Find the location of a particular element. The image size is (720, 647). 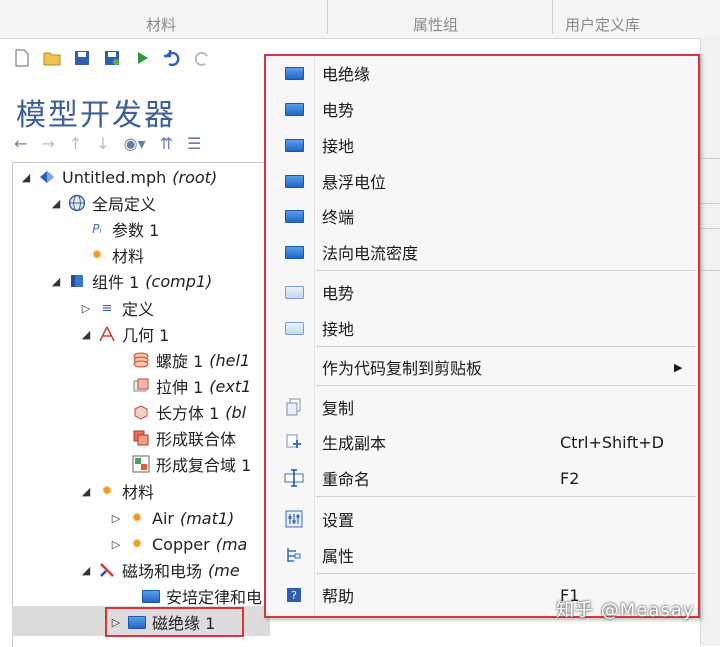

menu-item-electric-insulation: 电绝缘 is located at coordinates (482, 73).